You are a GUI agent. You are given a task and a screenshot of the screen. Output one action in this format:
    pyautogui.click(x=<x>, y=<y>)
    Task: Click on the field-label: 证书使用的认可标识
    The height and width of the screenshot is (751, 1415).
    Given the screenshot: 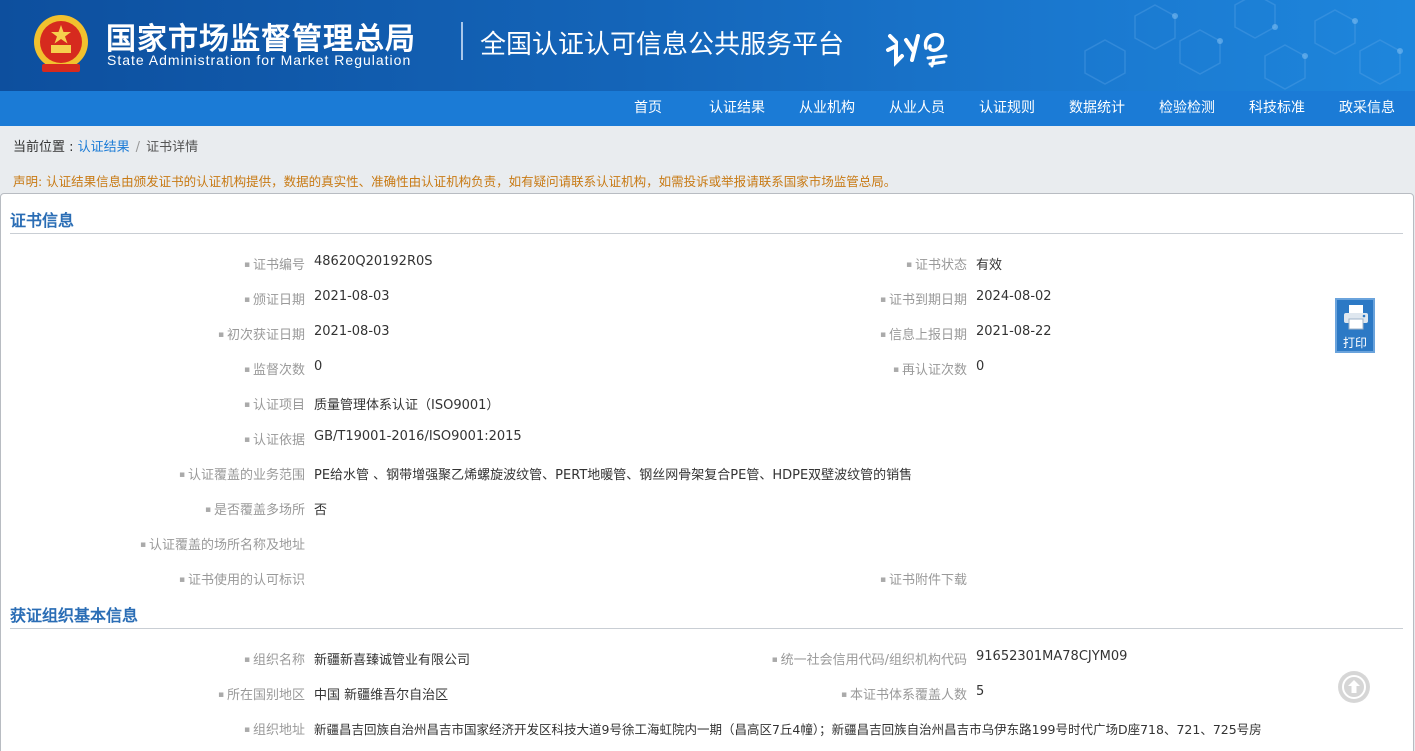 What is the action you would take?
    pyautogui.click(x=242, y=578)
    